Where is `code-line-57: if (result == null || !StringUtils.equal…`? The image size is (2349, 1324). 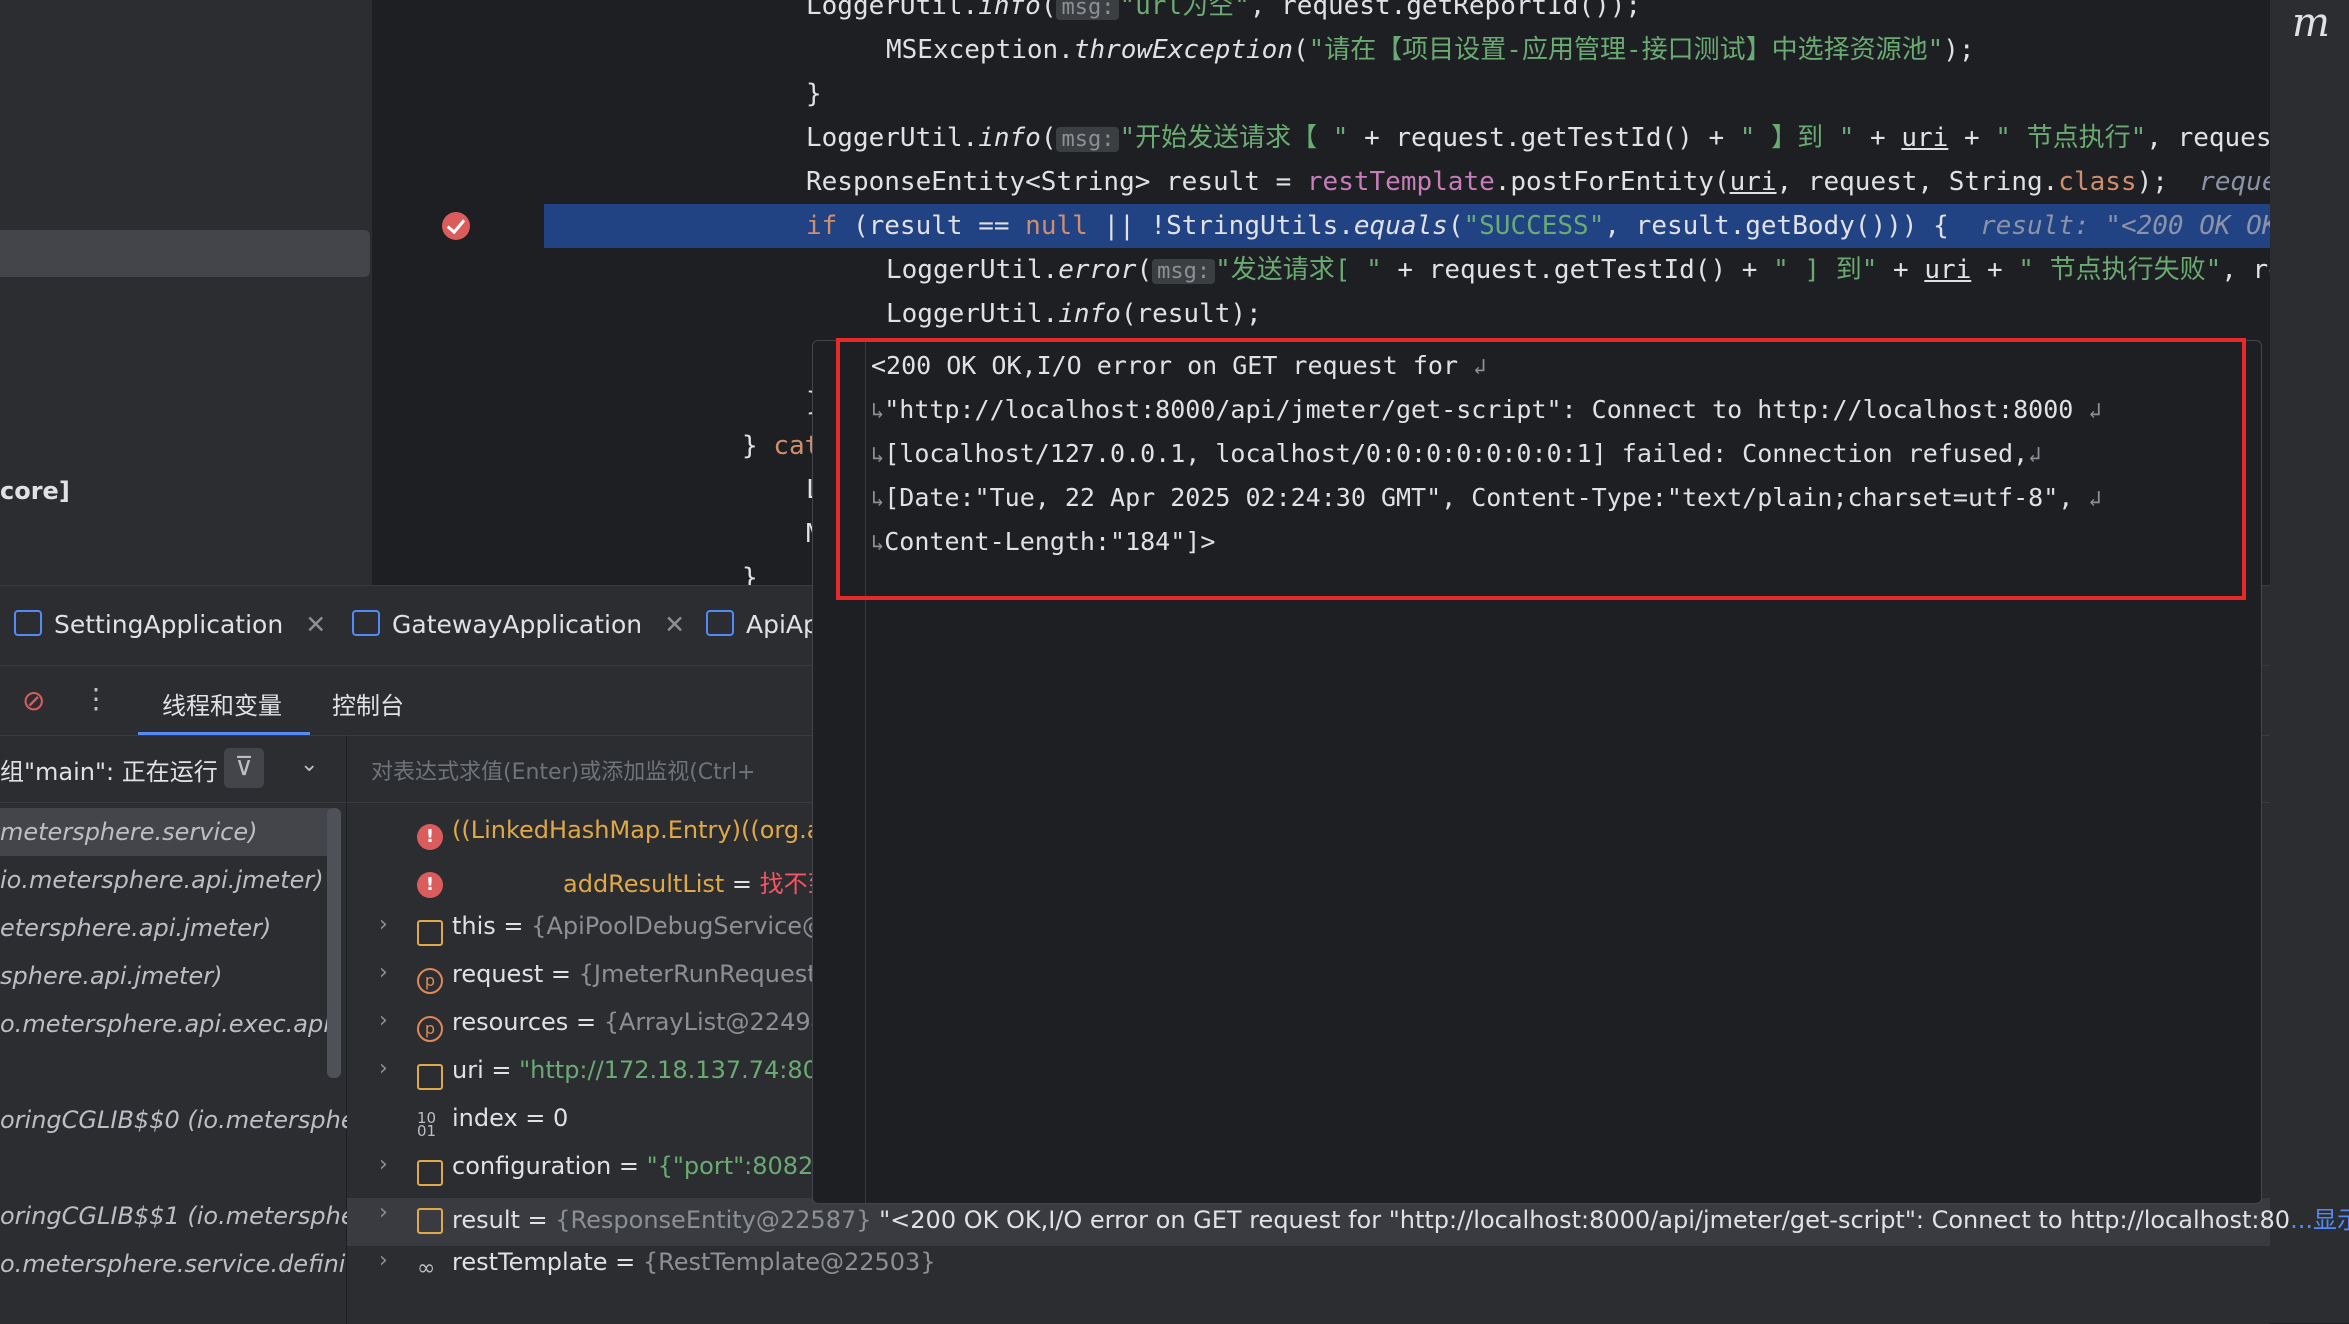
code-line-57: if (result == null || !StringUtils.equal… is located at coordinates (1538, 226).